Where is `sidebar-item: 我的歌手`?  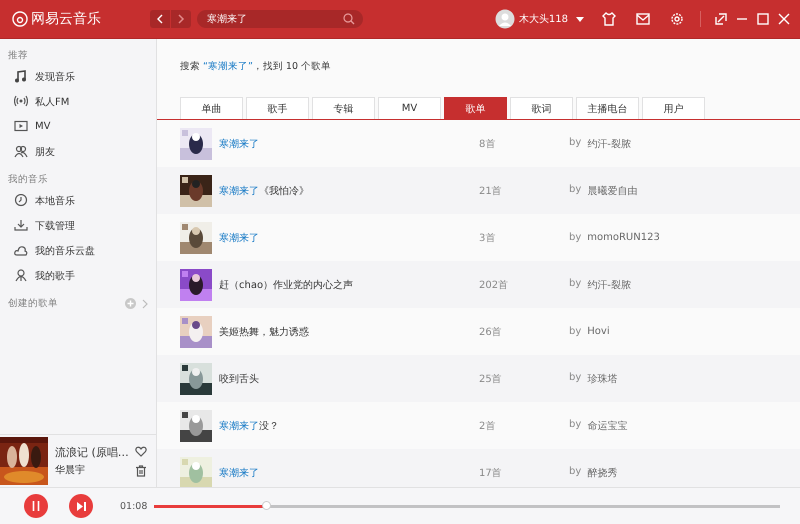 sidebar-item: 我的歌手 is located at coordinates (78, 275).